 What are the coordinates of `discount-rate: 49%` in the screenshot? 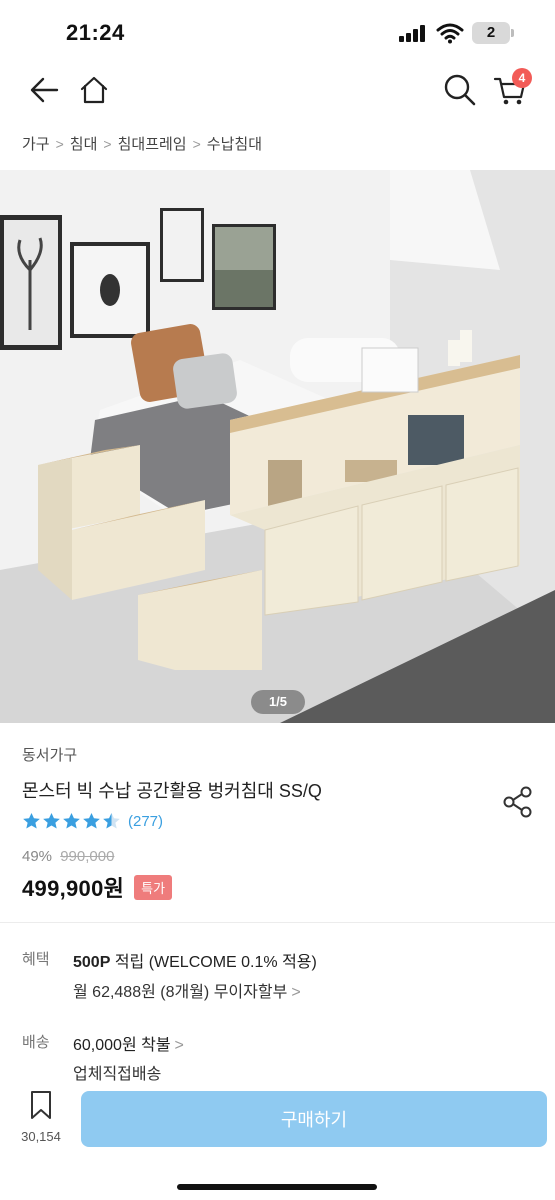 It's located at (37, 856).